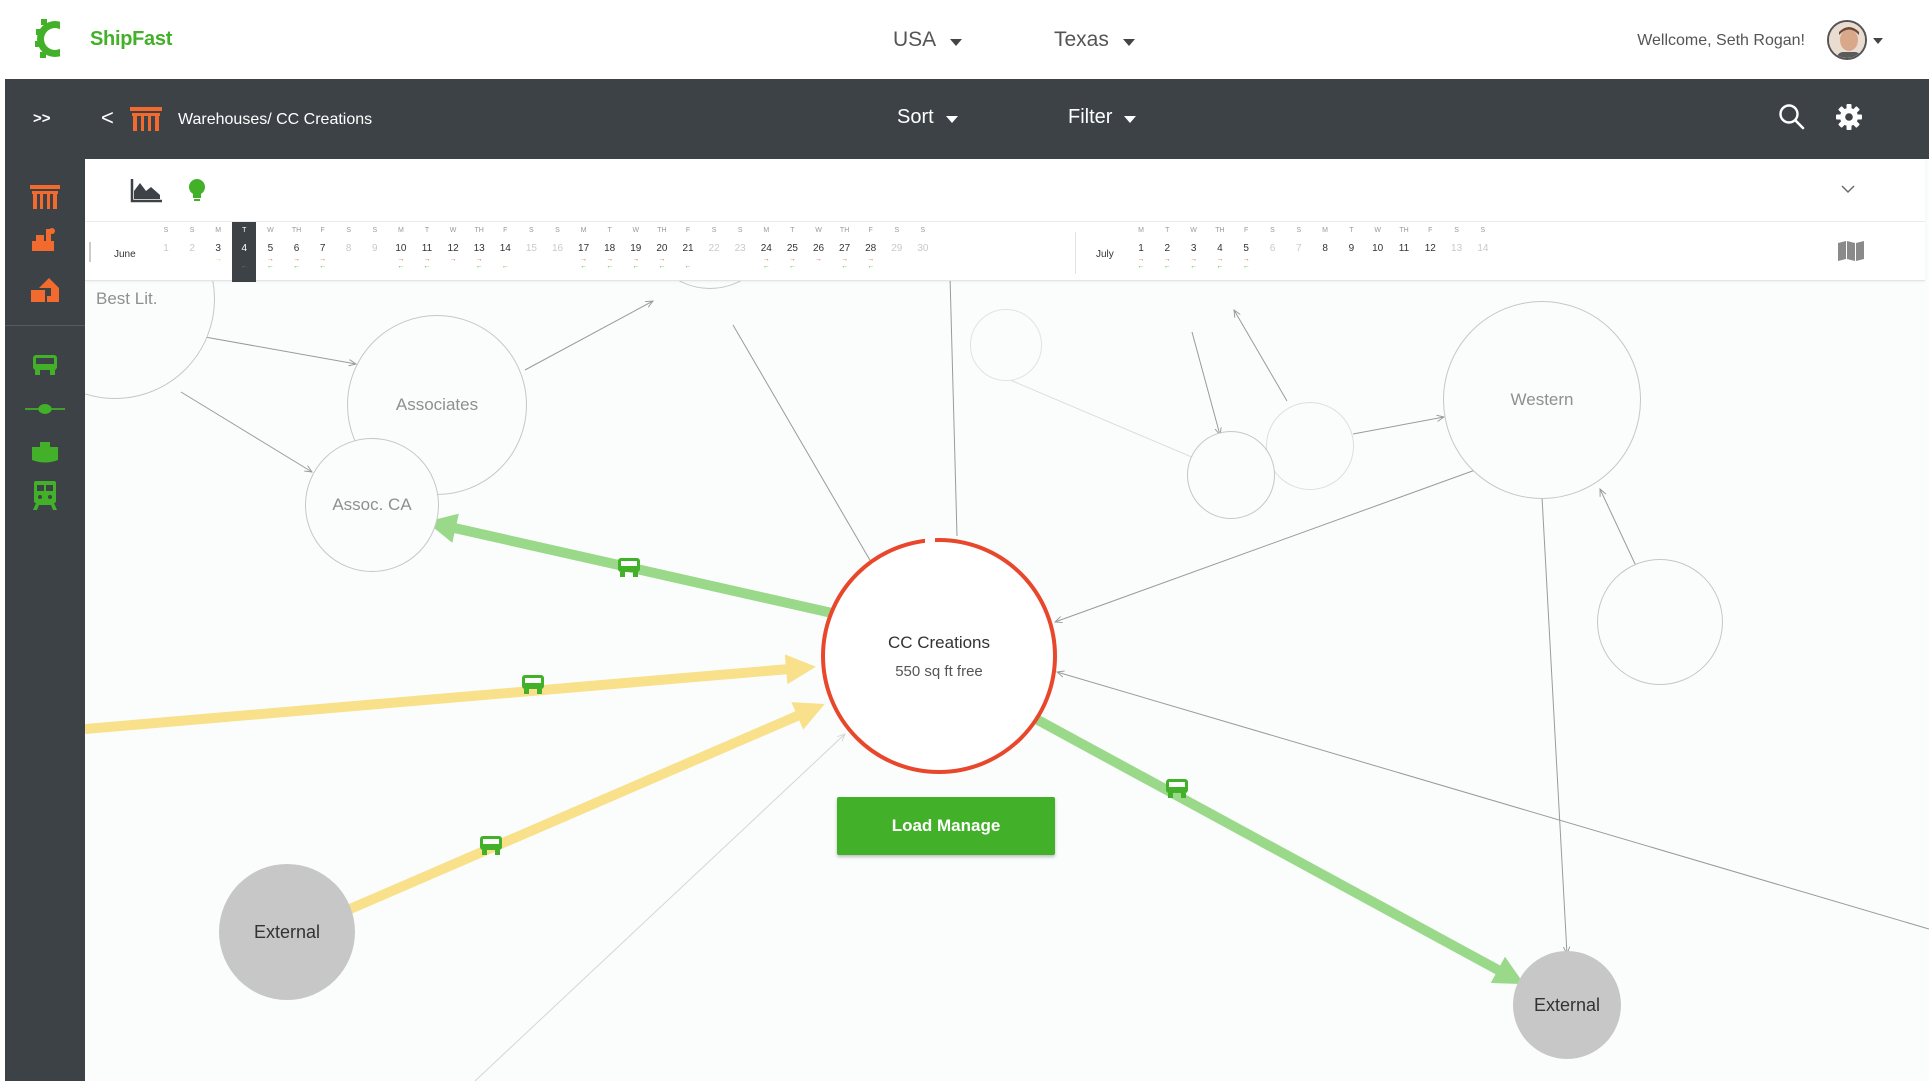 The image size is (1929, 1081). Describe the element at coordinates (479, 252) in the screenshot. I see `calendar-day: TH 13 → ←` at that location.